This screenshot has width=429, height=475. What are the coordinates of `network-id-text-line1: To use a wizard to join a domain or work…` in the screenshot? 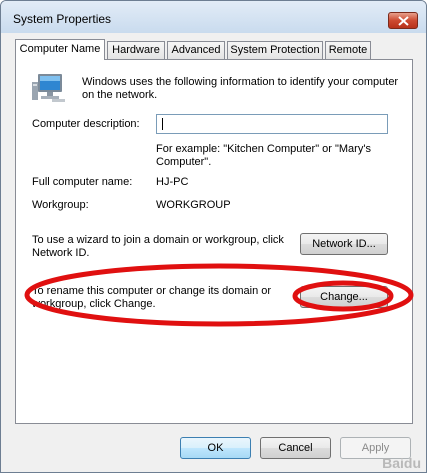 It's located at (158, 240).